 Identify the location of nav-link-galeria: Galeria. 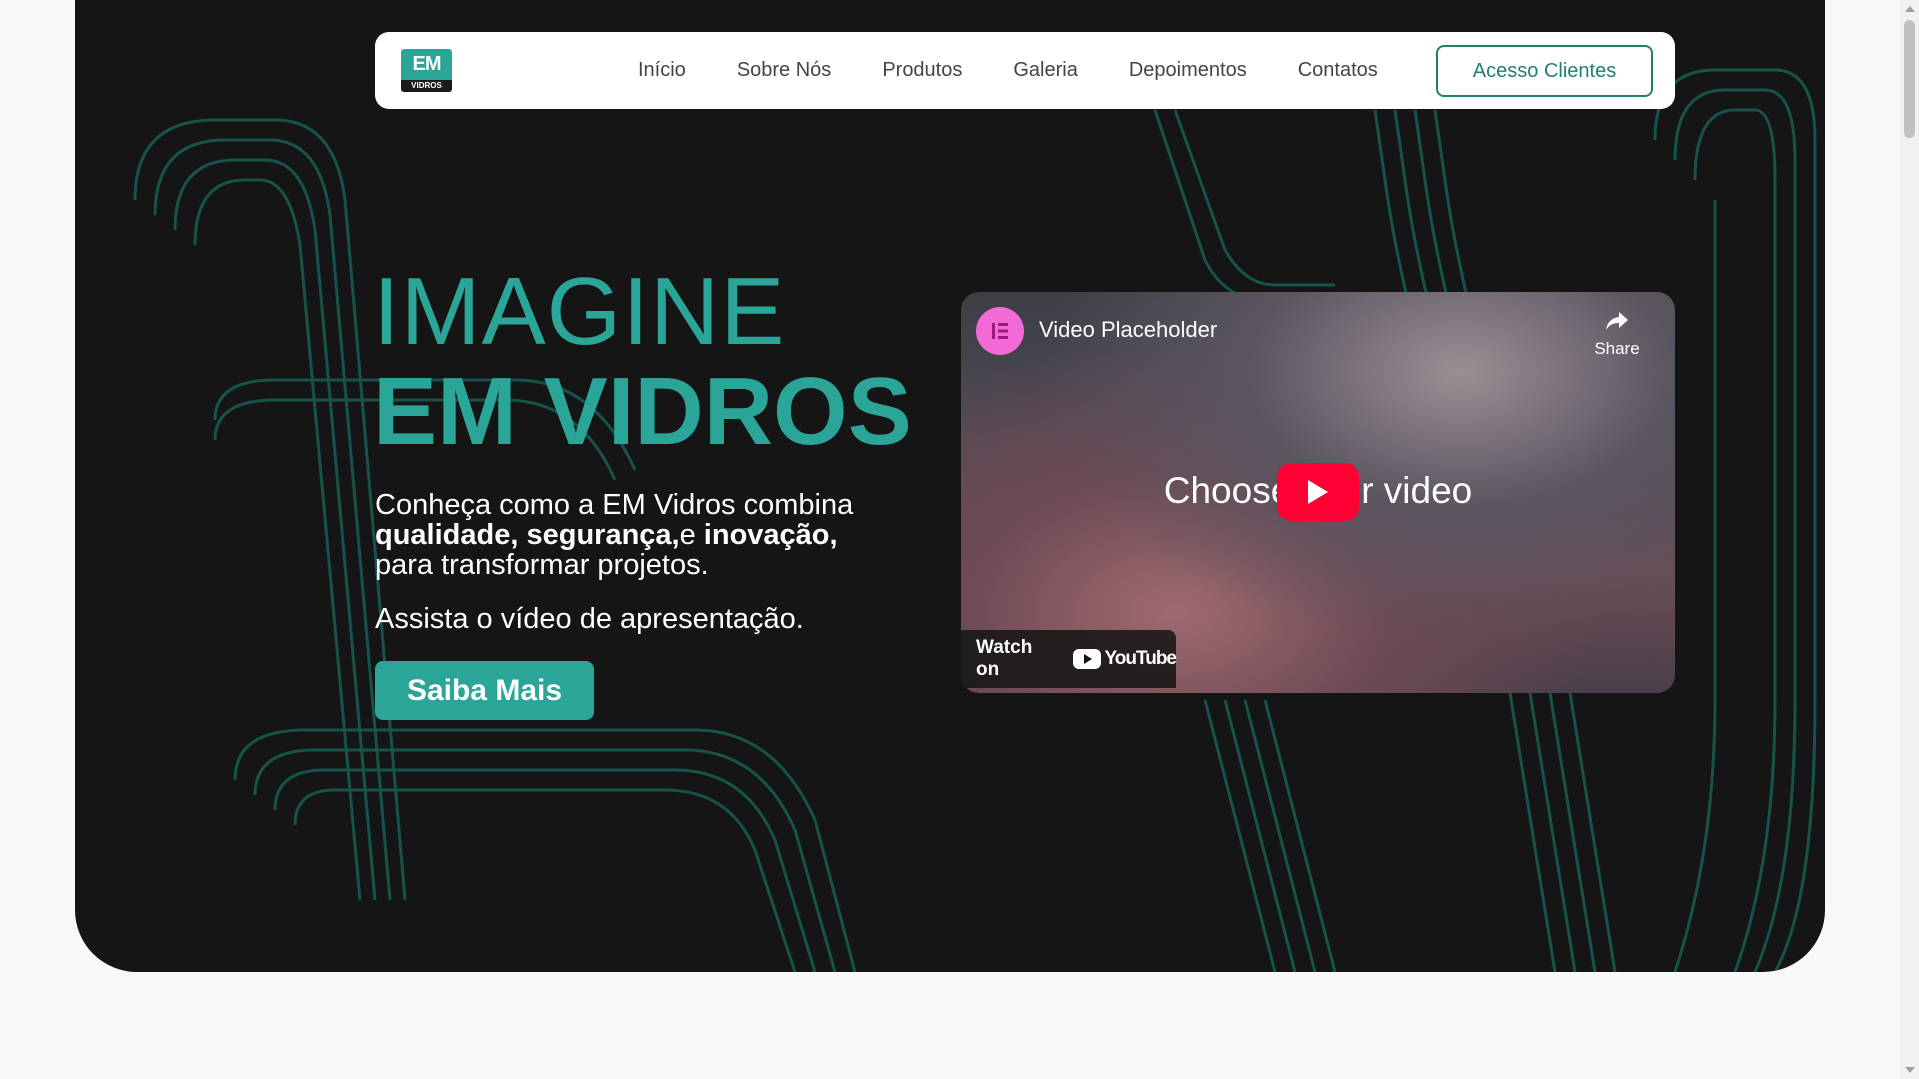
(1045, 70).